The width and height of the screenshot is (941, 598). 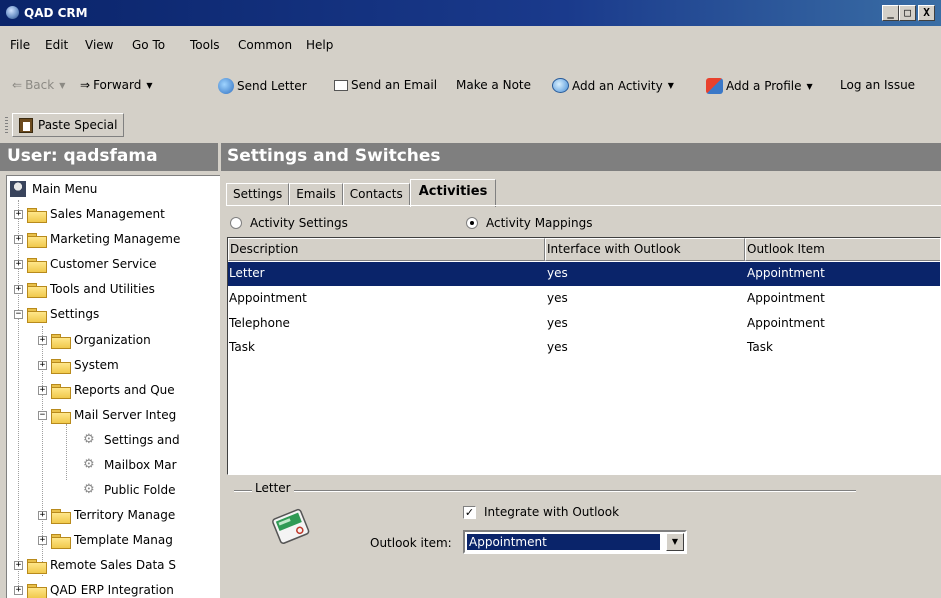 I want to click on column-header-outlook-item: Outlook Item, so click(x=842, y=249).